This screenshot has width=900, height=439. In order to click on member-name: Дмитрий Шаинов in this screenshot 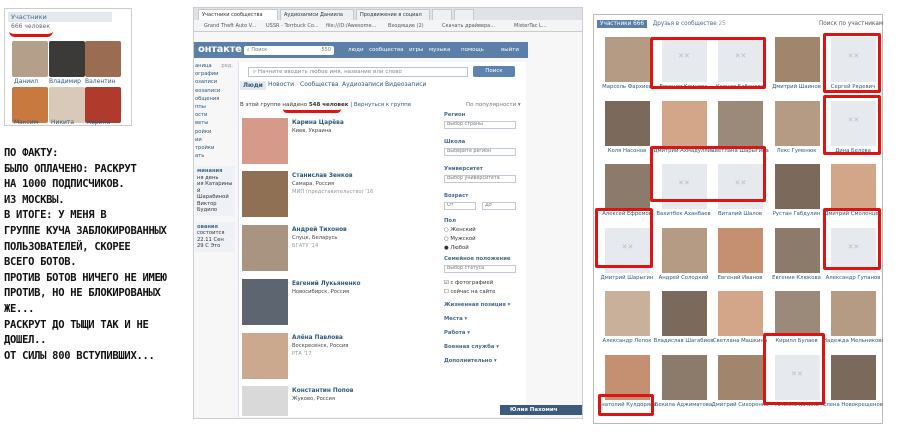, I will do `click(797, 87)`.